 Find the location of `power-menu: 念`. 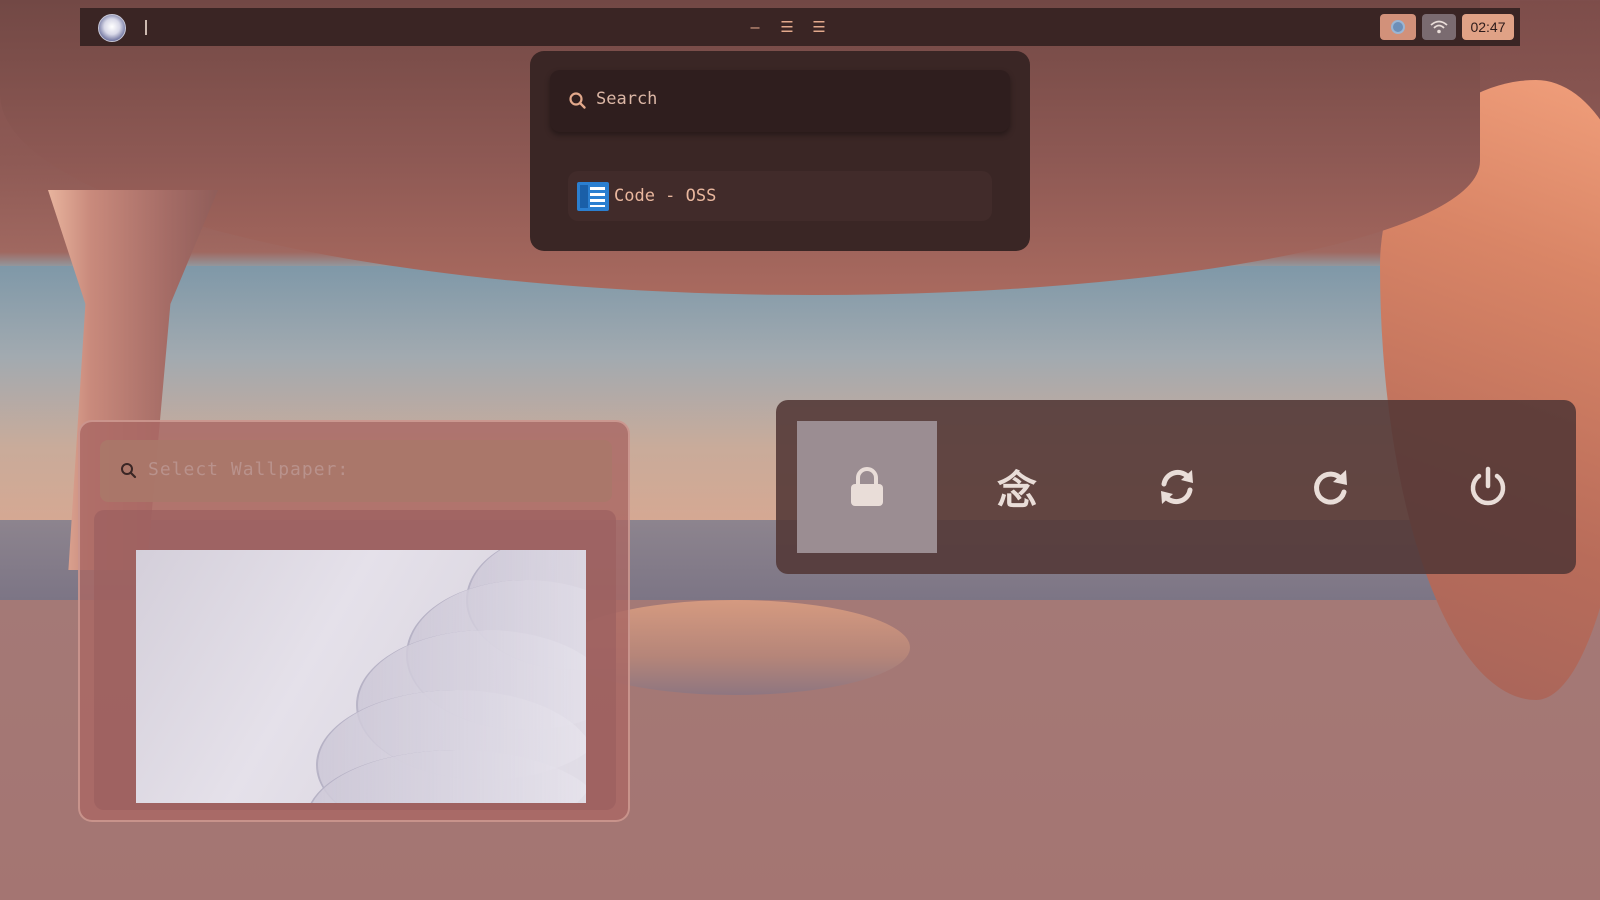

power-menu: 念 is located at coordinates (1176, 487).